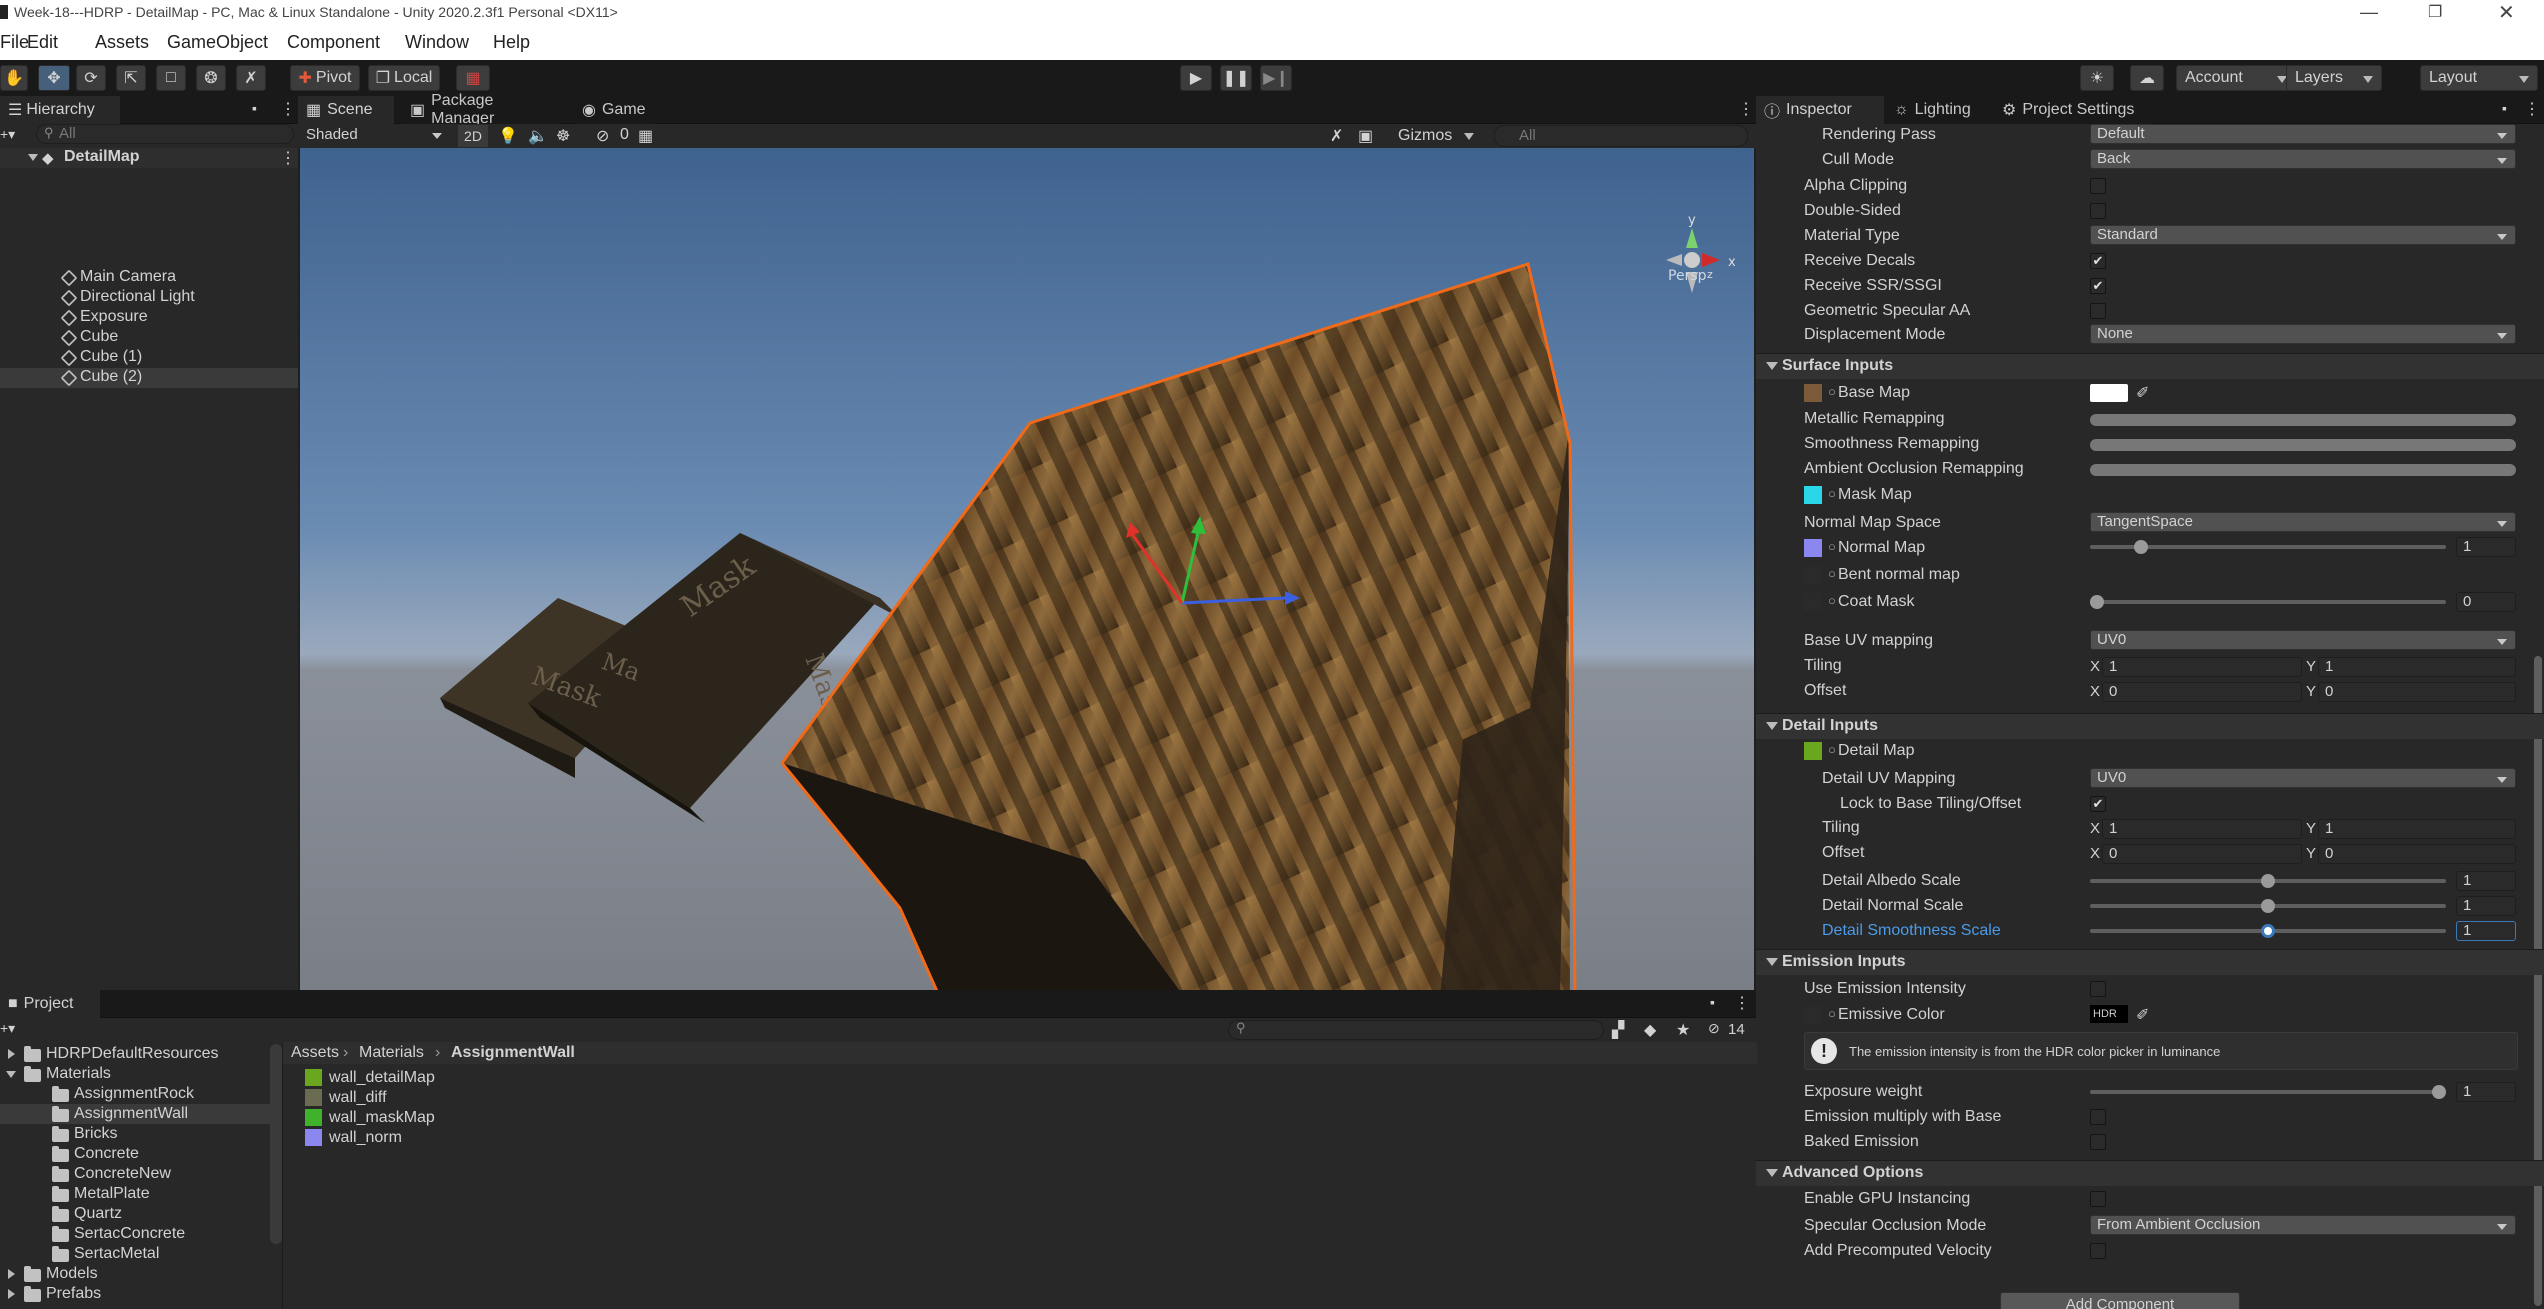 The width and height of the screenshot is (2544, 1309). What do you see at coordinates (2109, 1014) in the screenshot?
I see `emissive-color-swatch: HDR` at bounding box center [2109, 1014].